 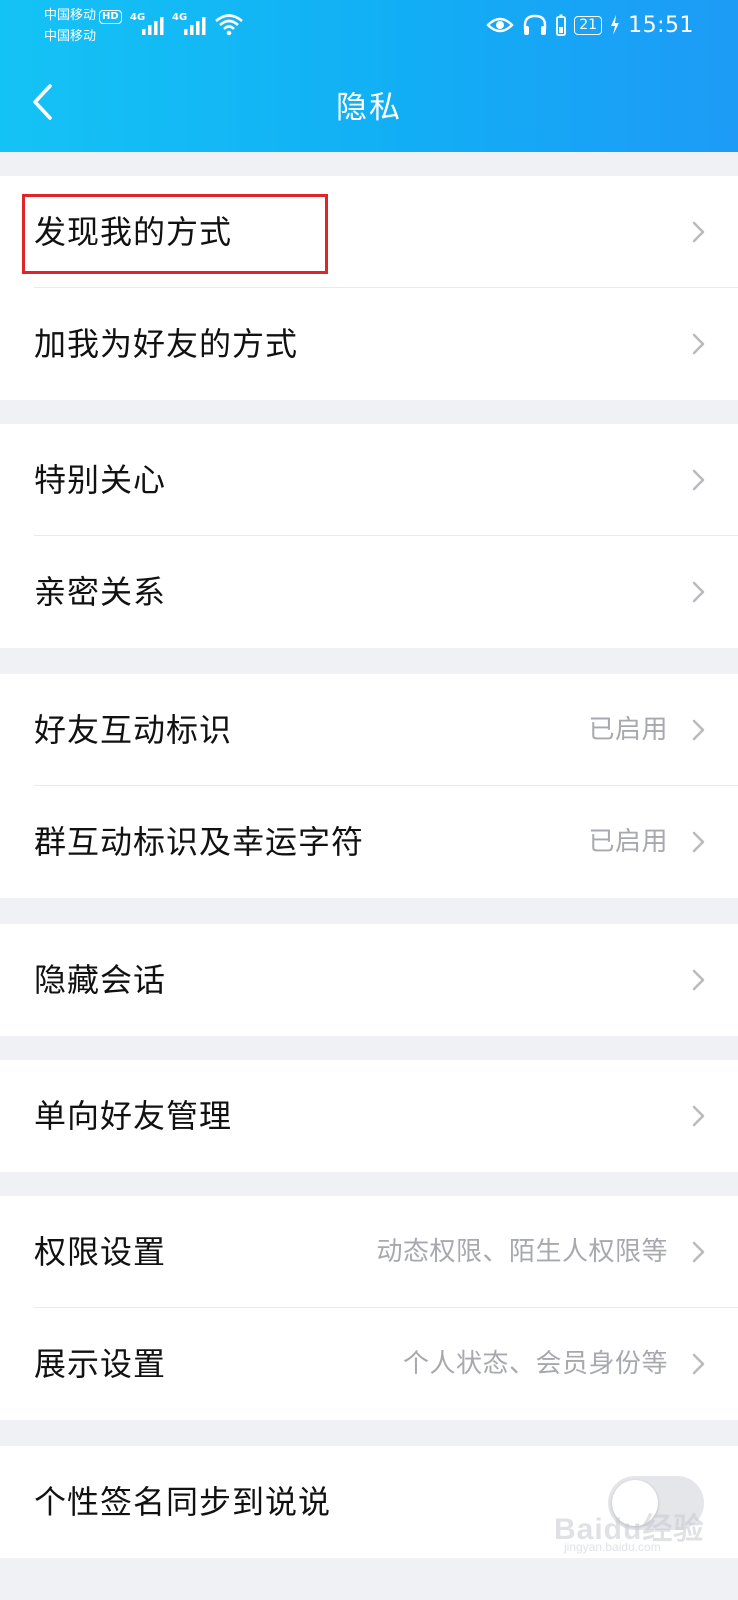 What do you see at coordinates (100, 480) in the screenshot?
I see `row-label: 特别关心` at bounding box center [100, 480].